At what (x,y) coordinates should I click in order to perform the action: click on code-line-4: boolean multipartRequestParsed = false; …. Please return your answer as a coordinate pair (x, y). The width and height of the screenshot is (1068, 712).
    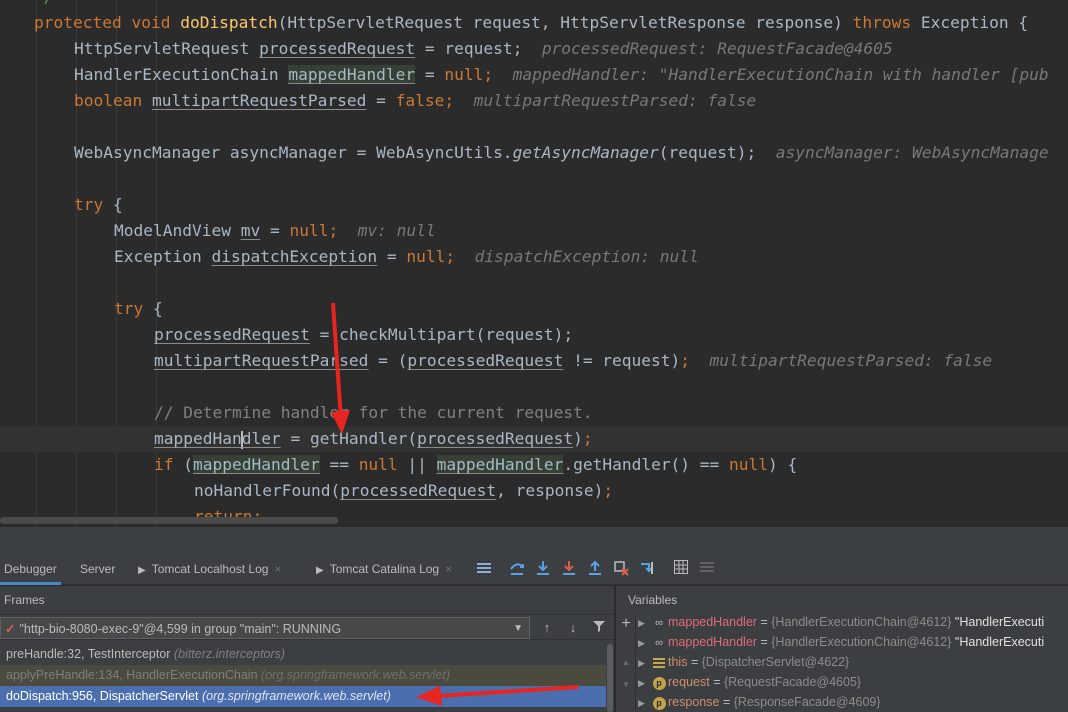
    Looking at the image, I should click on (571, 101).